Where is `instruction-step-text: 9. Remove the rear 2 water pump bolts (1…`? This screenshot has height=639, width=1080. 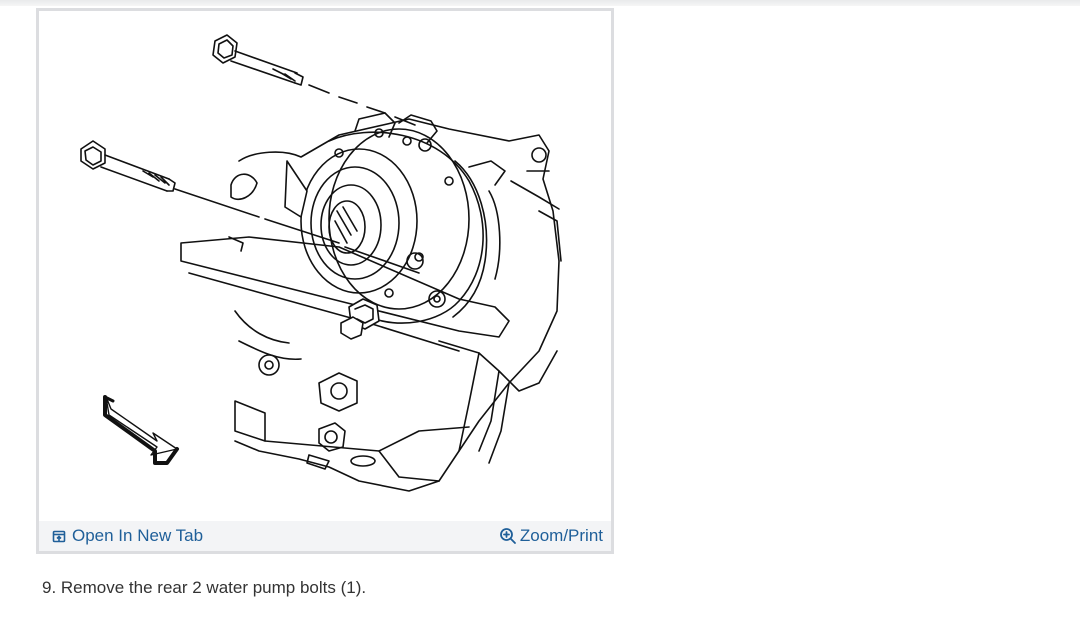 instruction-step-text: 9. Remove the rear 2 water pump bolts (1… is located at coordinates (204, 587).